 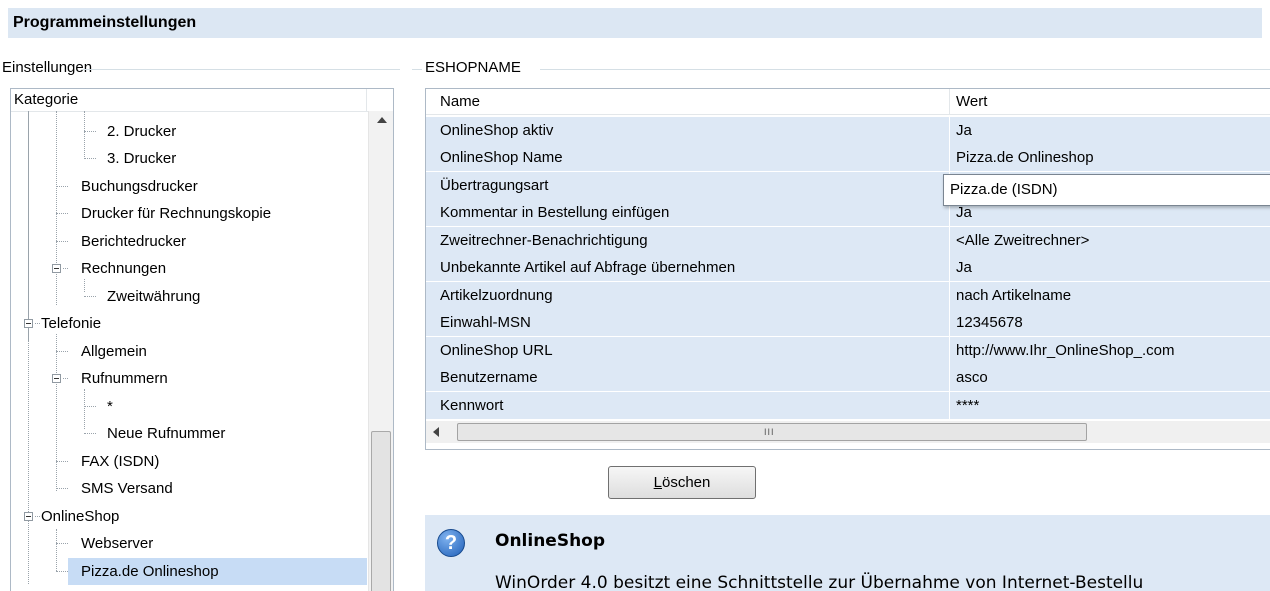 I want to click on tree-item: Buchungsdrucker, so click(x=139, y=186).